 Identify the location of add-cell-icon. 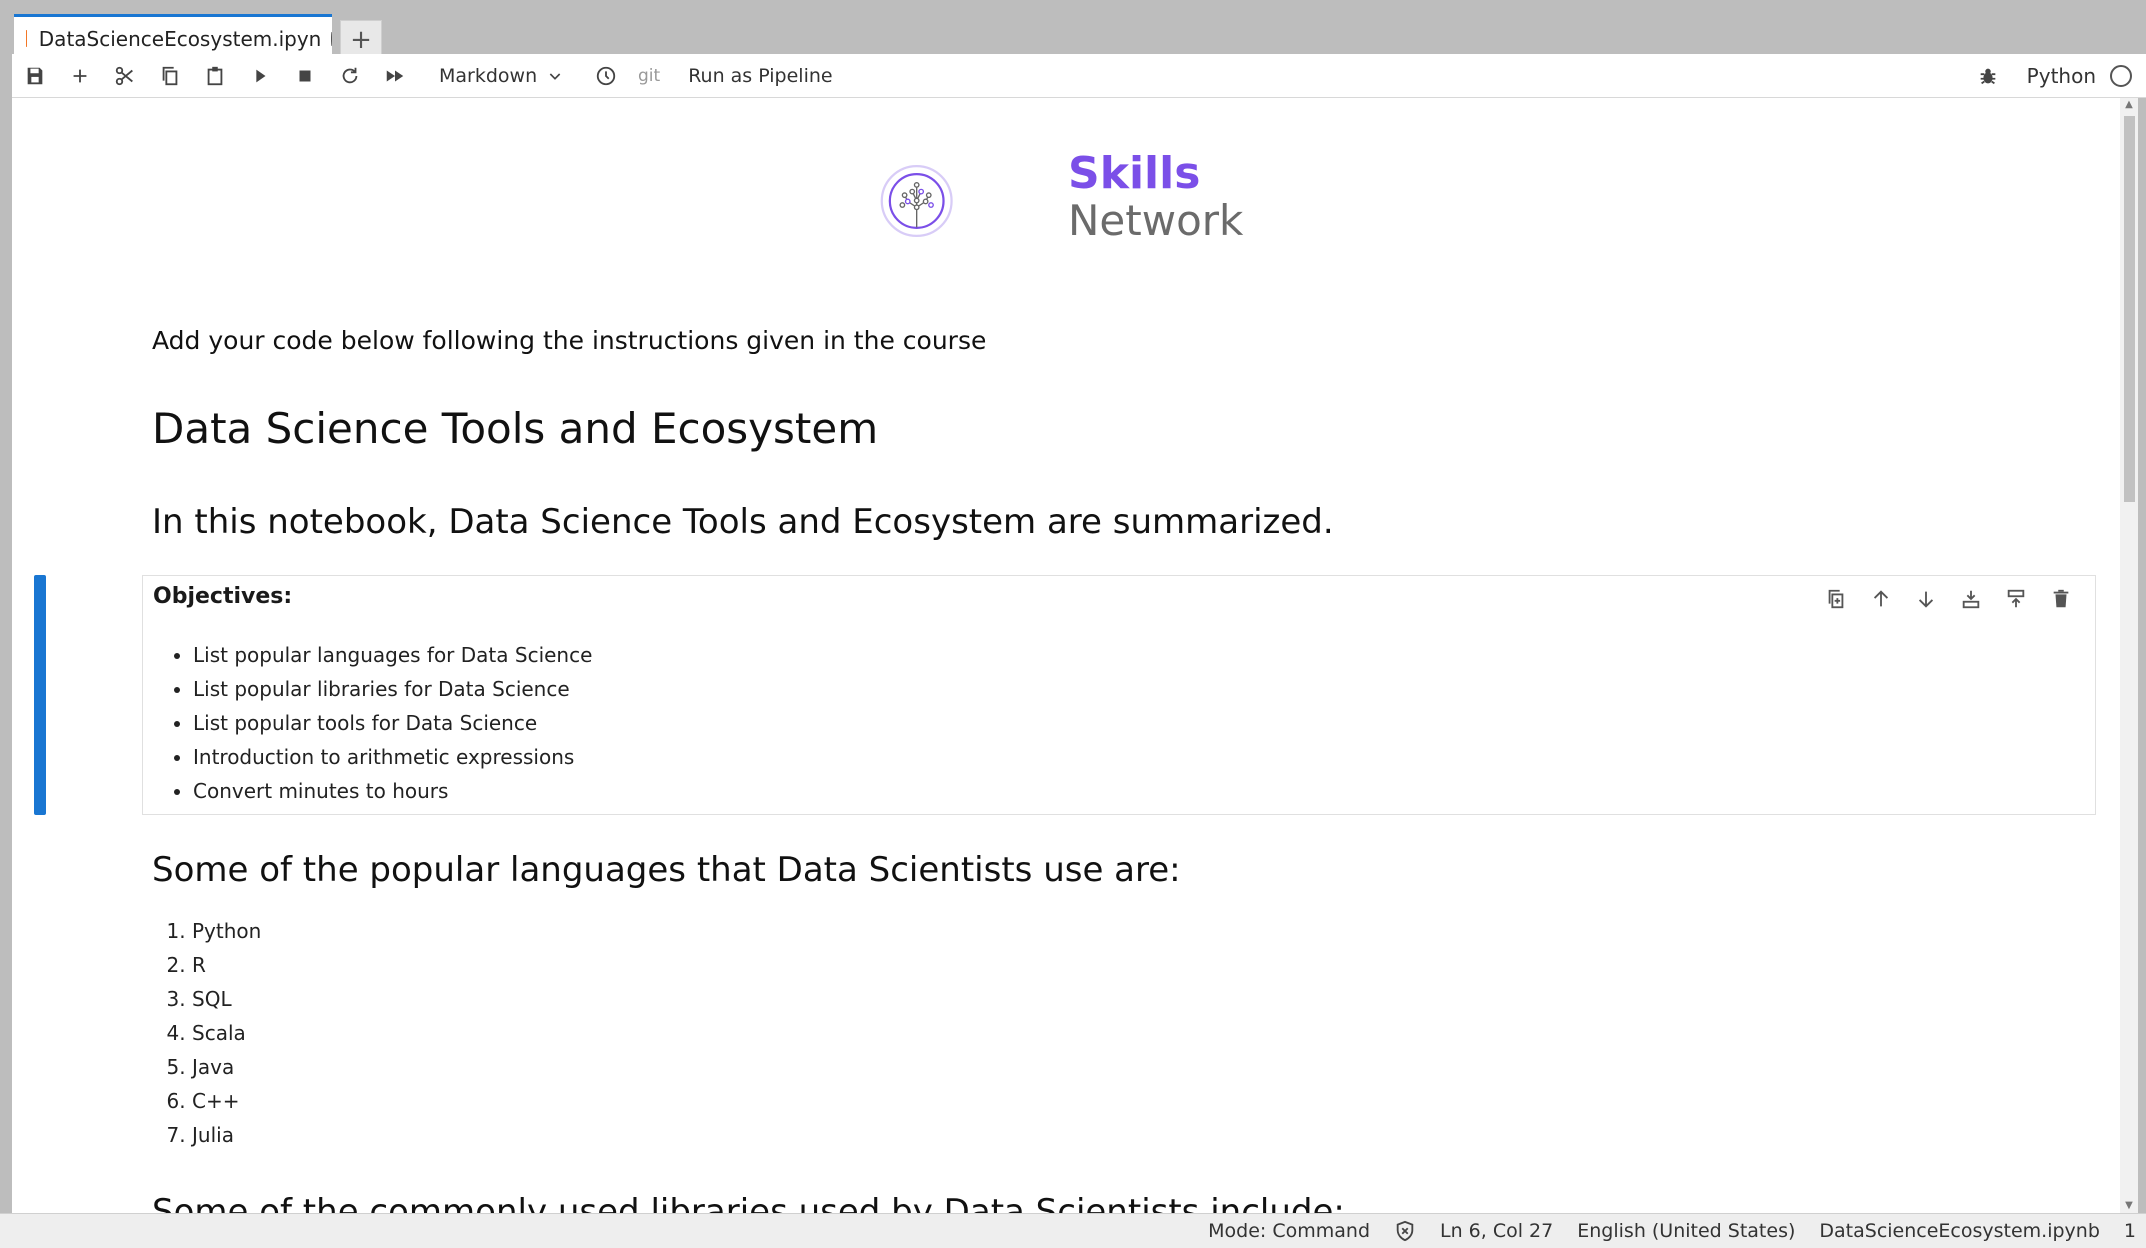
(79, 76).